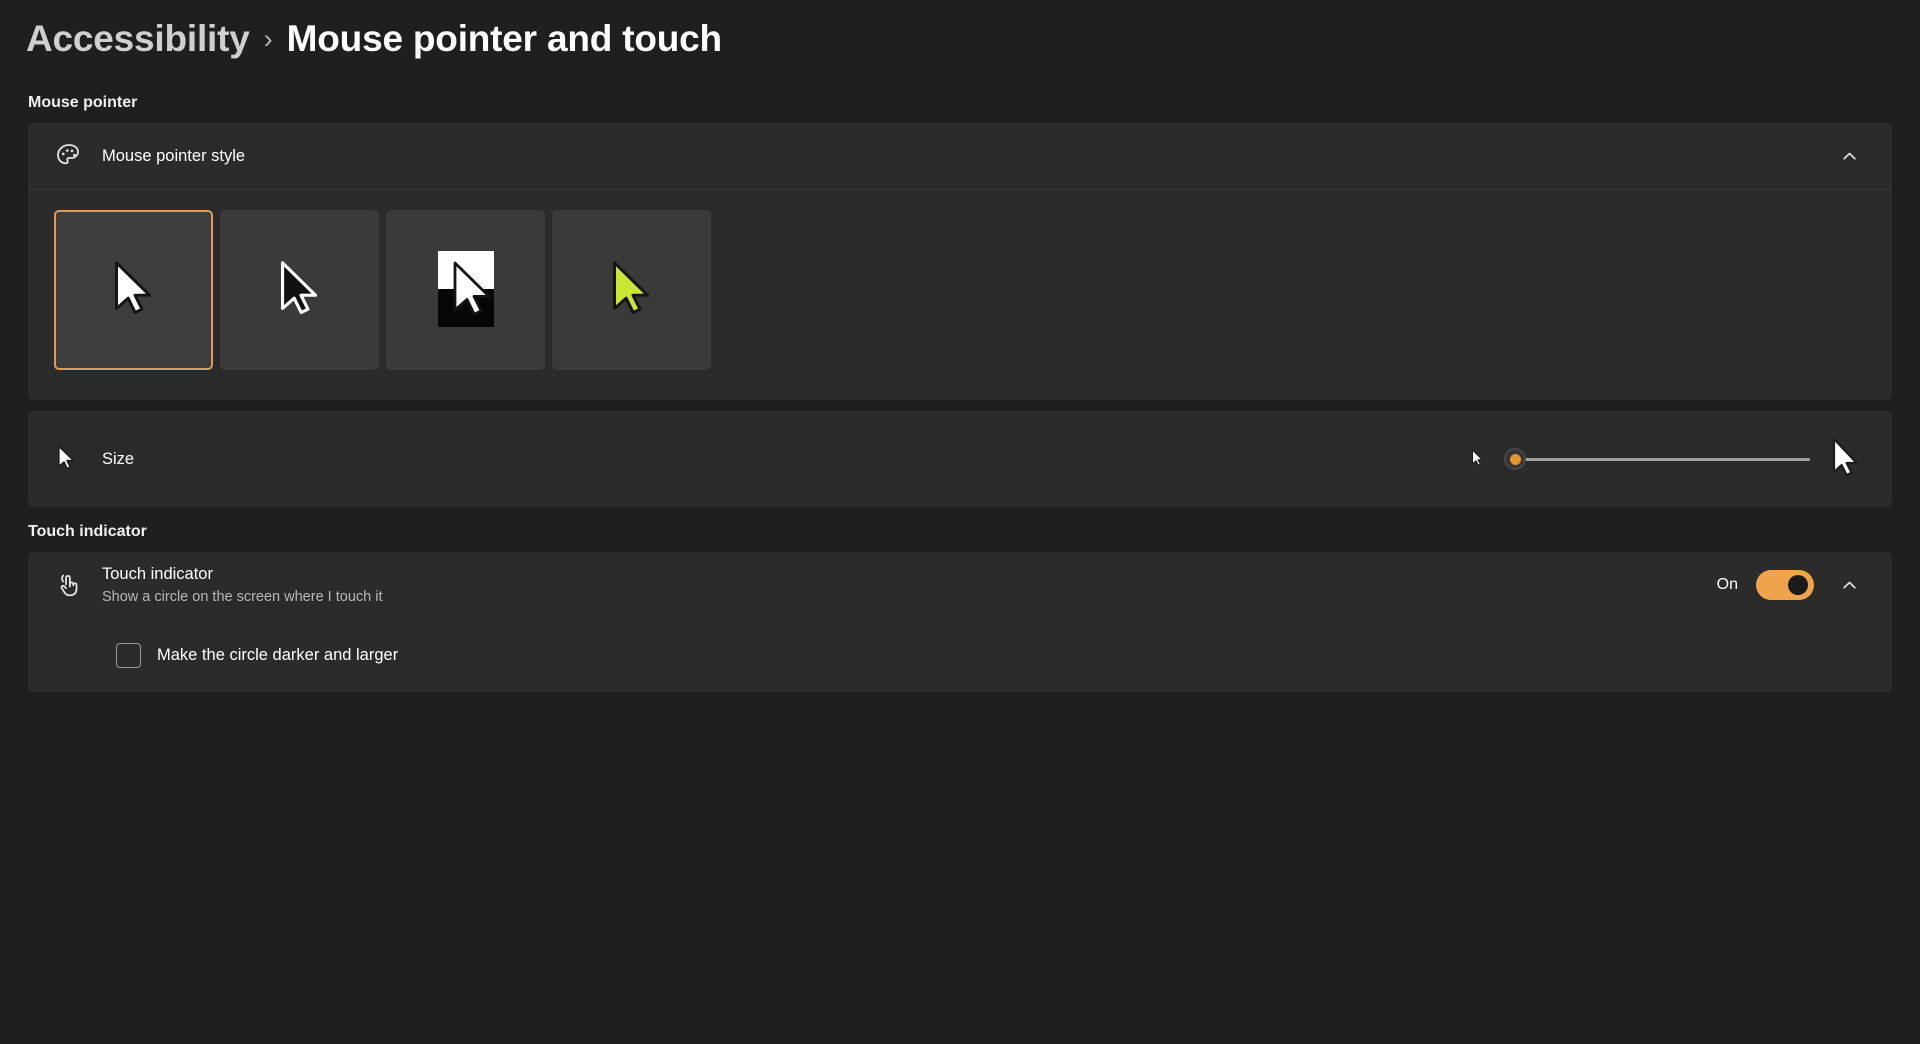 This screenshot has height=1044, width=1920. Describe the element at coordinates (1478, 459) in the screenshot. I see `small-cursor-icon` at that location.